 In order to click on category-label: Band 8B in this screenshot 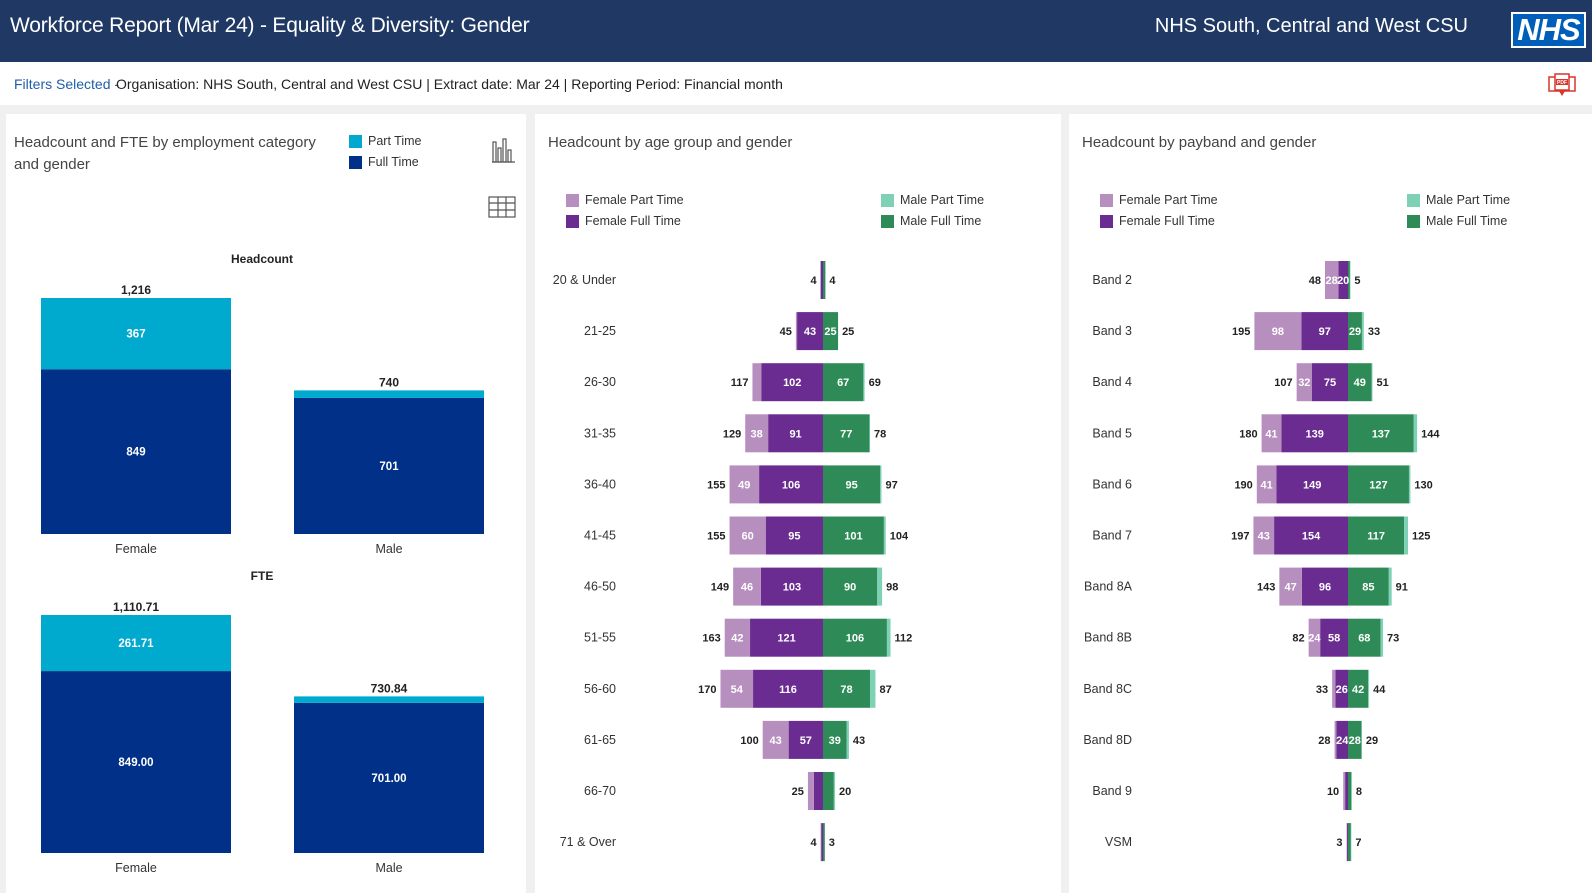, I will do `click(1108, 638)`.